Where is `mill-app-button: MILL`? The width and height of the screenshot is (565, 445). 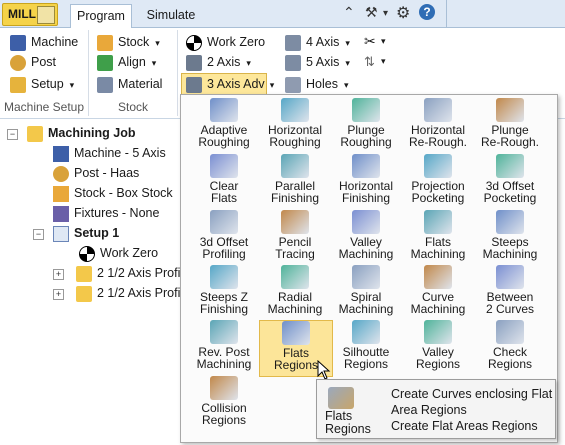 mill-app-button: MILL is located at coordinates (30, 14).